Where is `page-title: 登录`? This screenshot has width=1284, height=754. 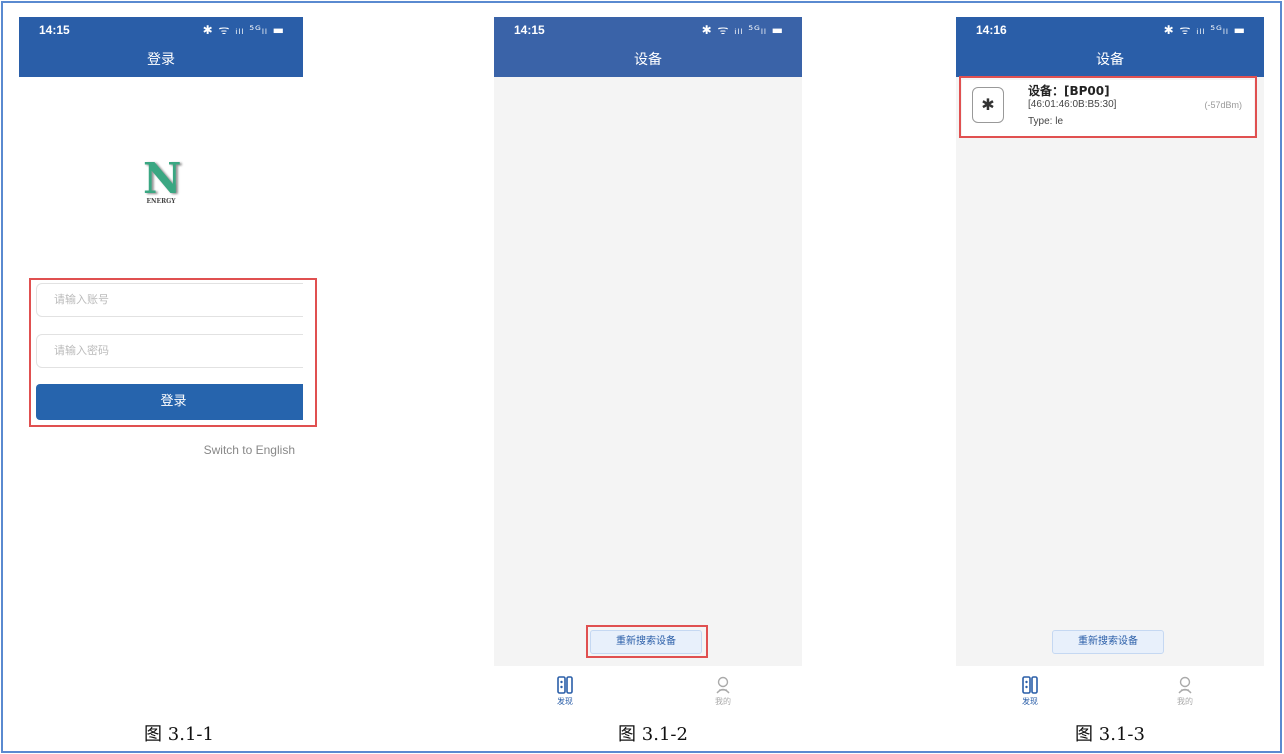
page-title: 登录 is located at coordinates (161, 60).